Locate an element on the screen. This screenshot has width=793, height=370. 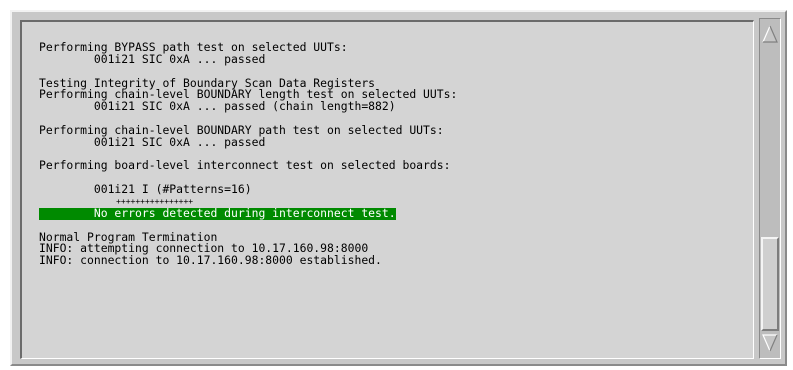
scroll-down-button is located at coordinates (770, 343).